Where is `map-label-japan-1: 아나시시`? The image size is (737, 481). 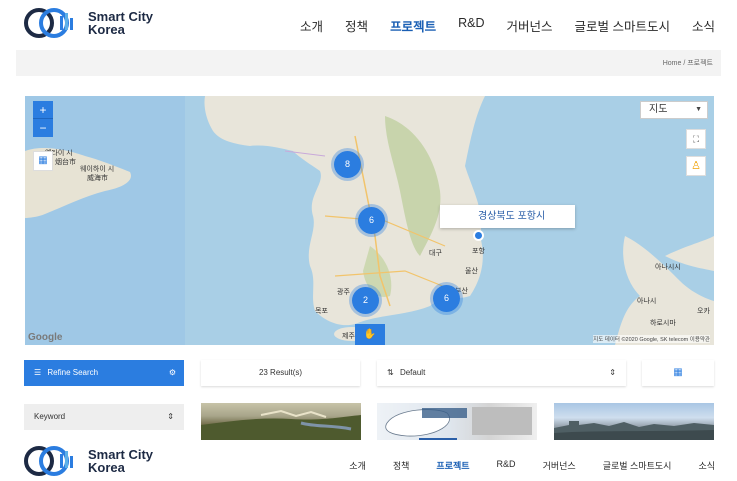 map-label-japan-1: 아나시시 is located at coordinates (668, 267).